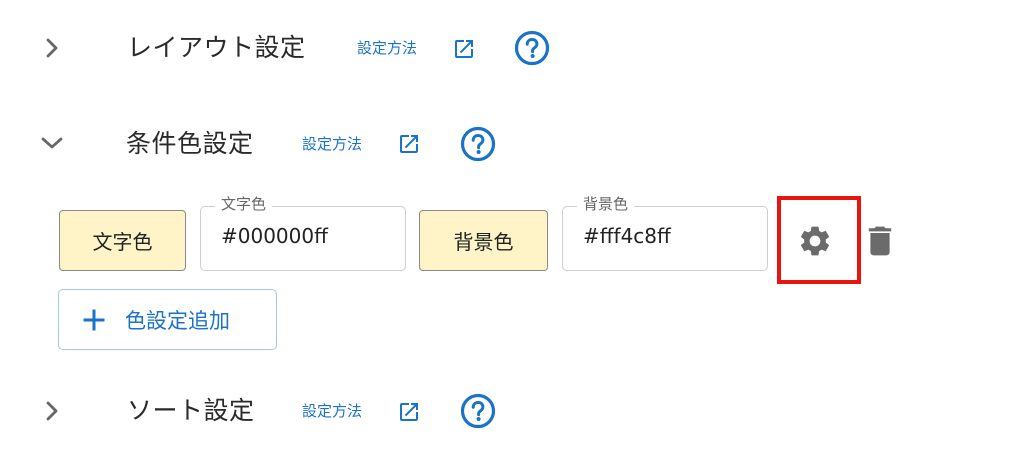 This screenshot has height=458, width=1031. Describe the element at coordinates (880, 241) in the screenshot. I see `trash-icon` at that location.